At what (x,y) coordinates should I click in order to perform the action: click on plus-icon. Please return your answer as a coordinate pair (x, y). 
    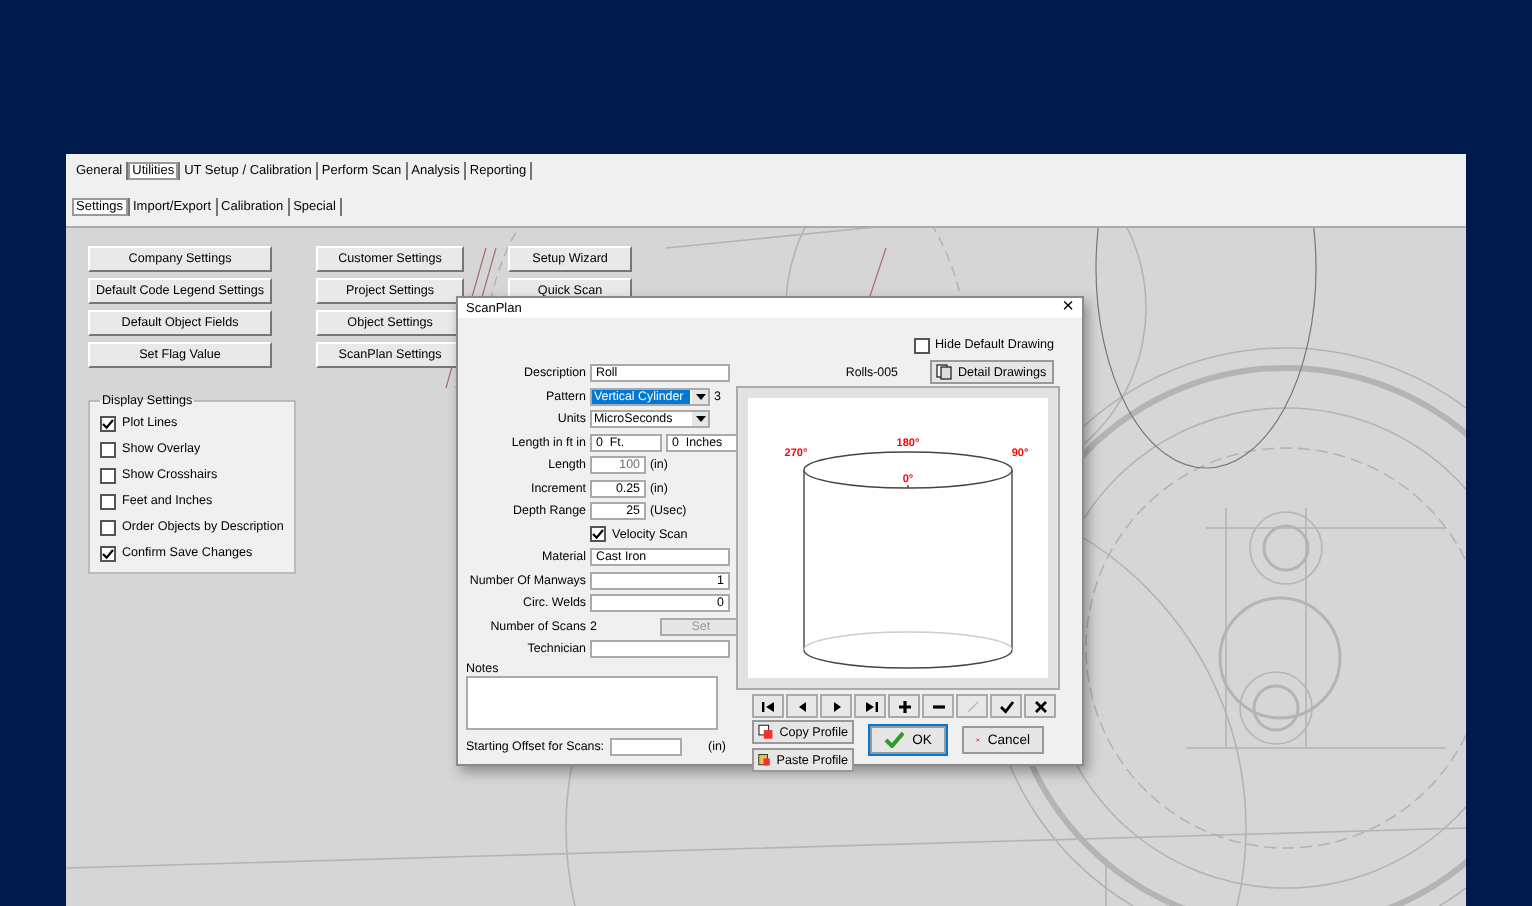
    Looking at the image, I should click on (904, 706).